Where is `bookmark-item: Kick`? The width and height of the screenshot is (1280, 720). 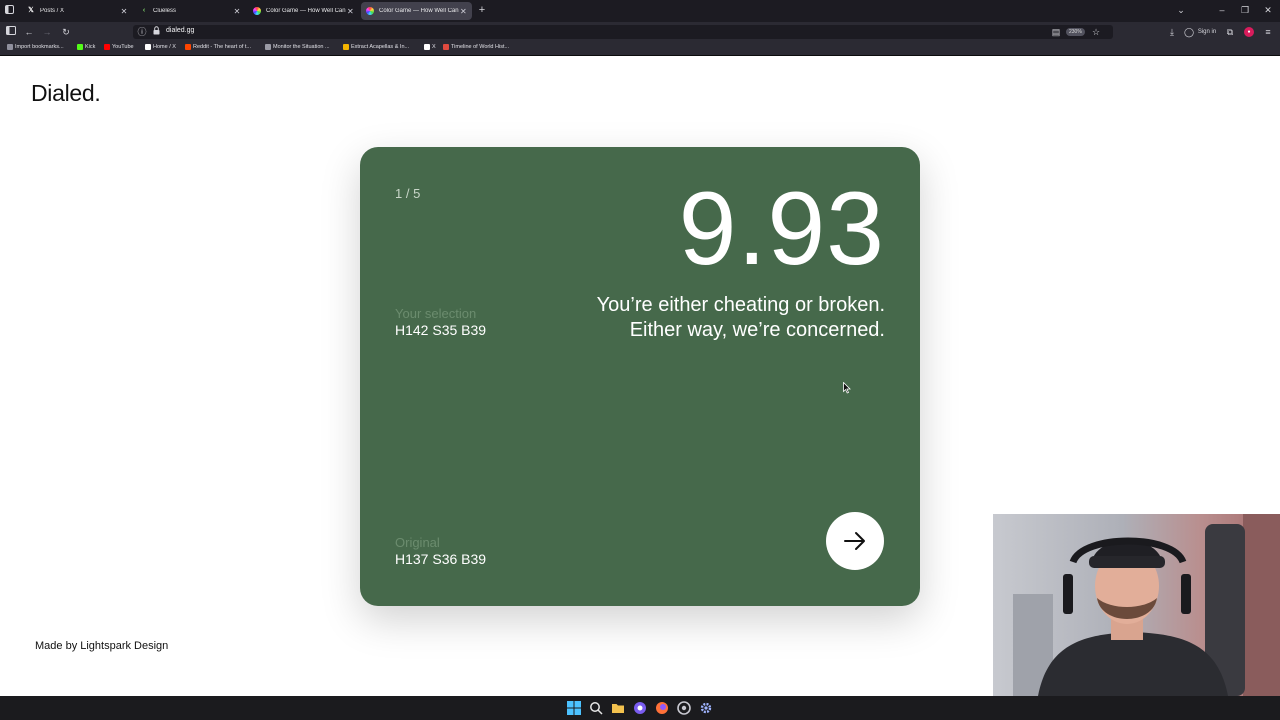 bookmark-item: Kick is located at coordinates (86, 47).